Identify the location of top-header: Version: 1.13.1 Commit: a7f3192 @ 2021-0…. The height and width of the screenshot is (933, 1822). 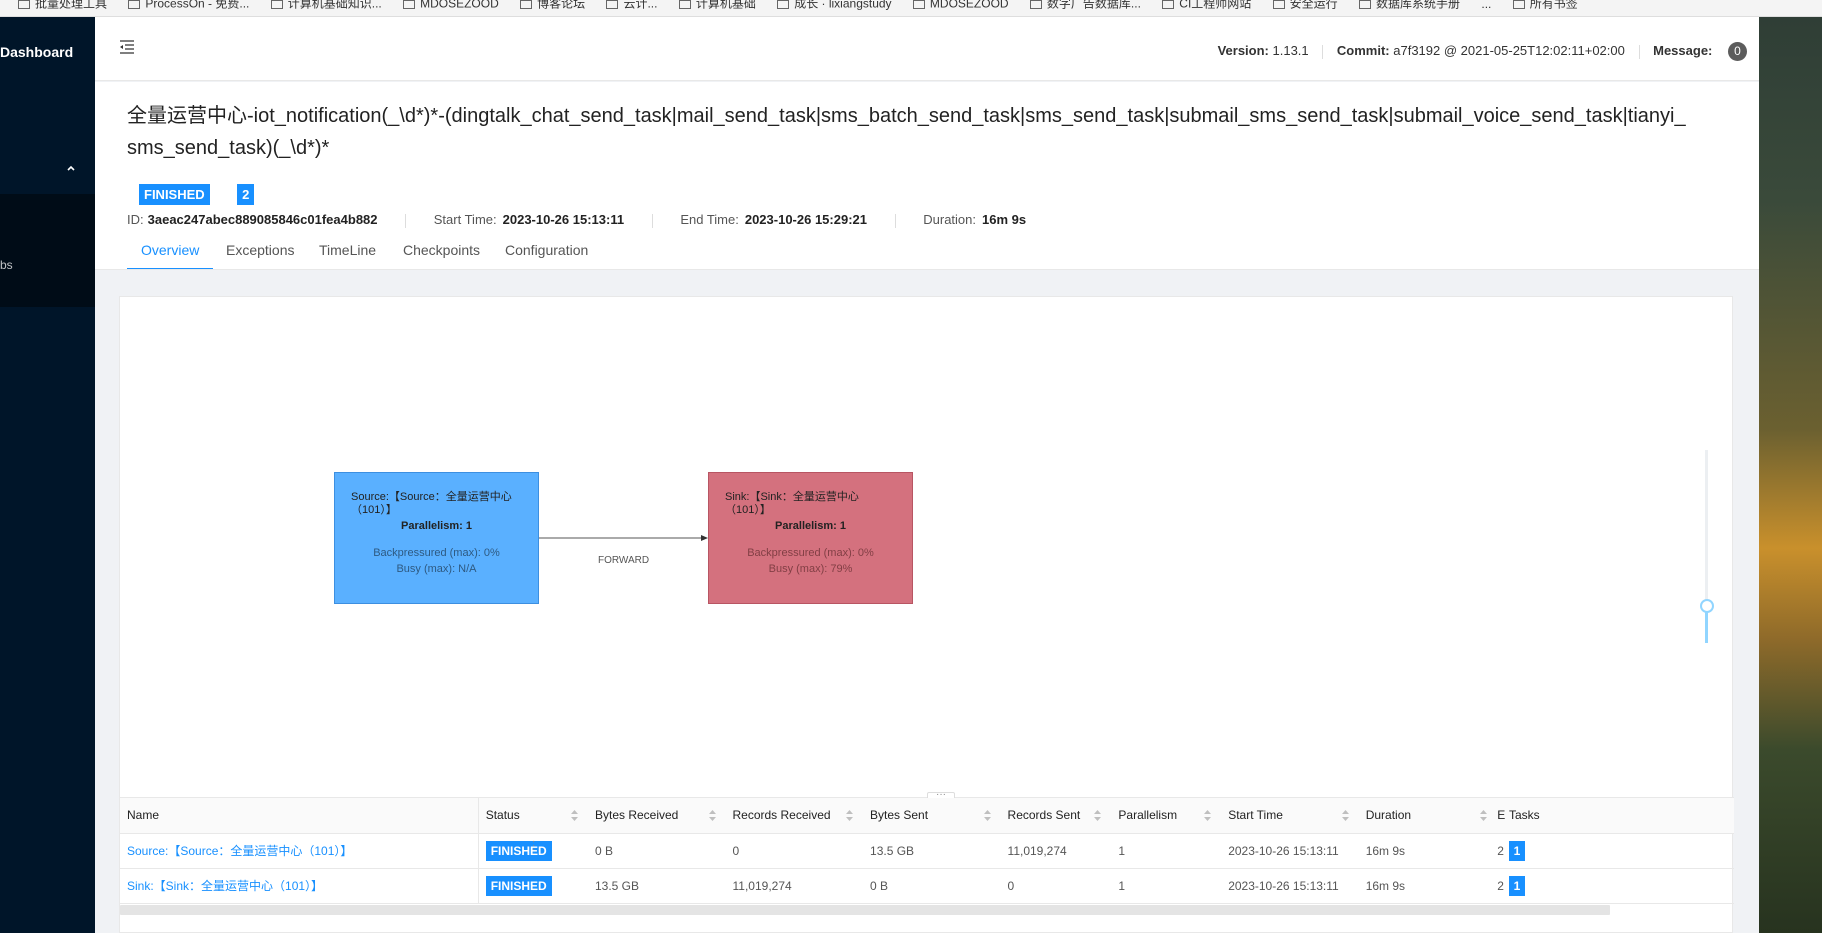
(927, 49).